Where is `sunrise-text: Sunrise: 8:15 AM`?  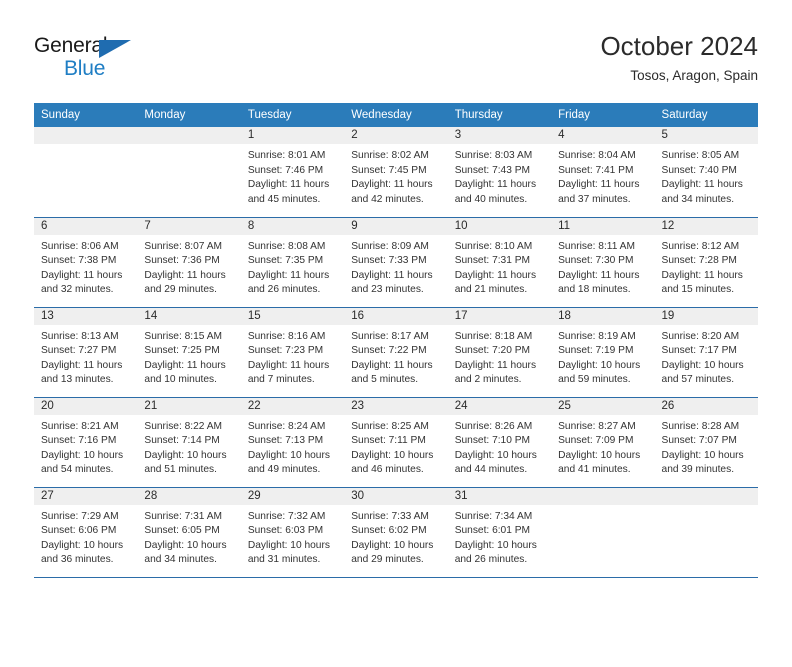
sunrise-text: Sunrise: 8:15 AM is located at coordinates (183, 336).